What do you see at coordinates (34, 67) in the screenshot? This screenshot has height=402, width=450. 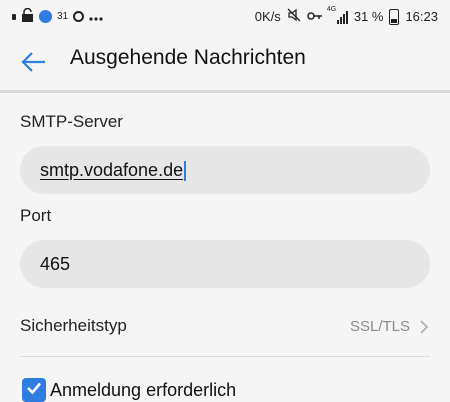 I see `arrow-left-icon` at bounding box center [34, 67].